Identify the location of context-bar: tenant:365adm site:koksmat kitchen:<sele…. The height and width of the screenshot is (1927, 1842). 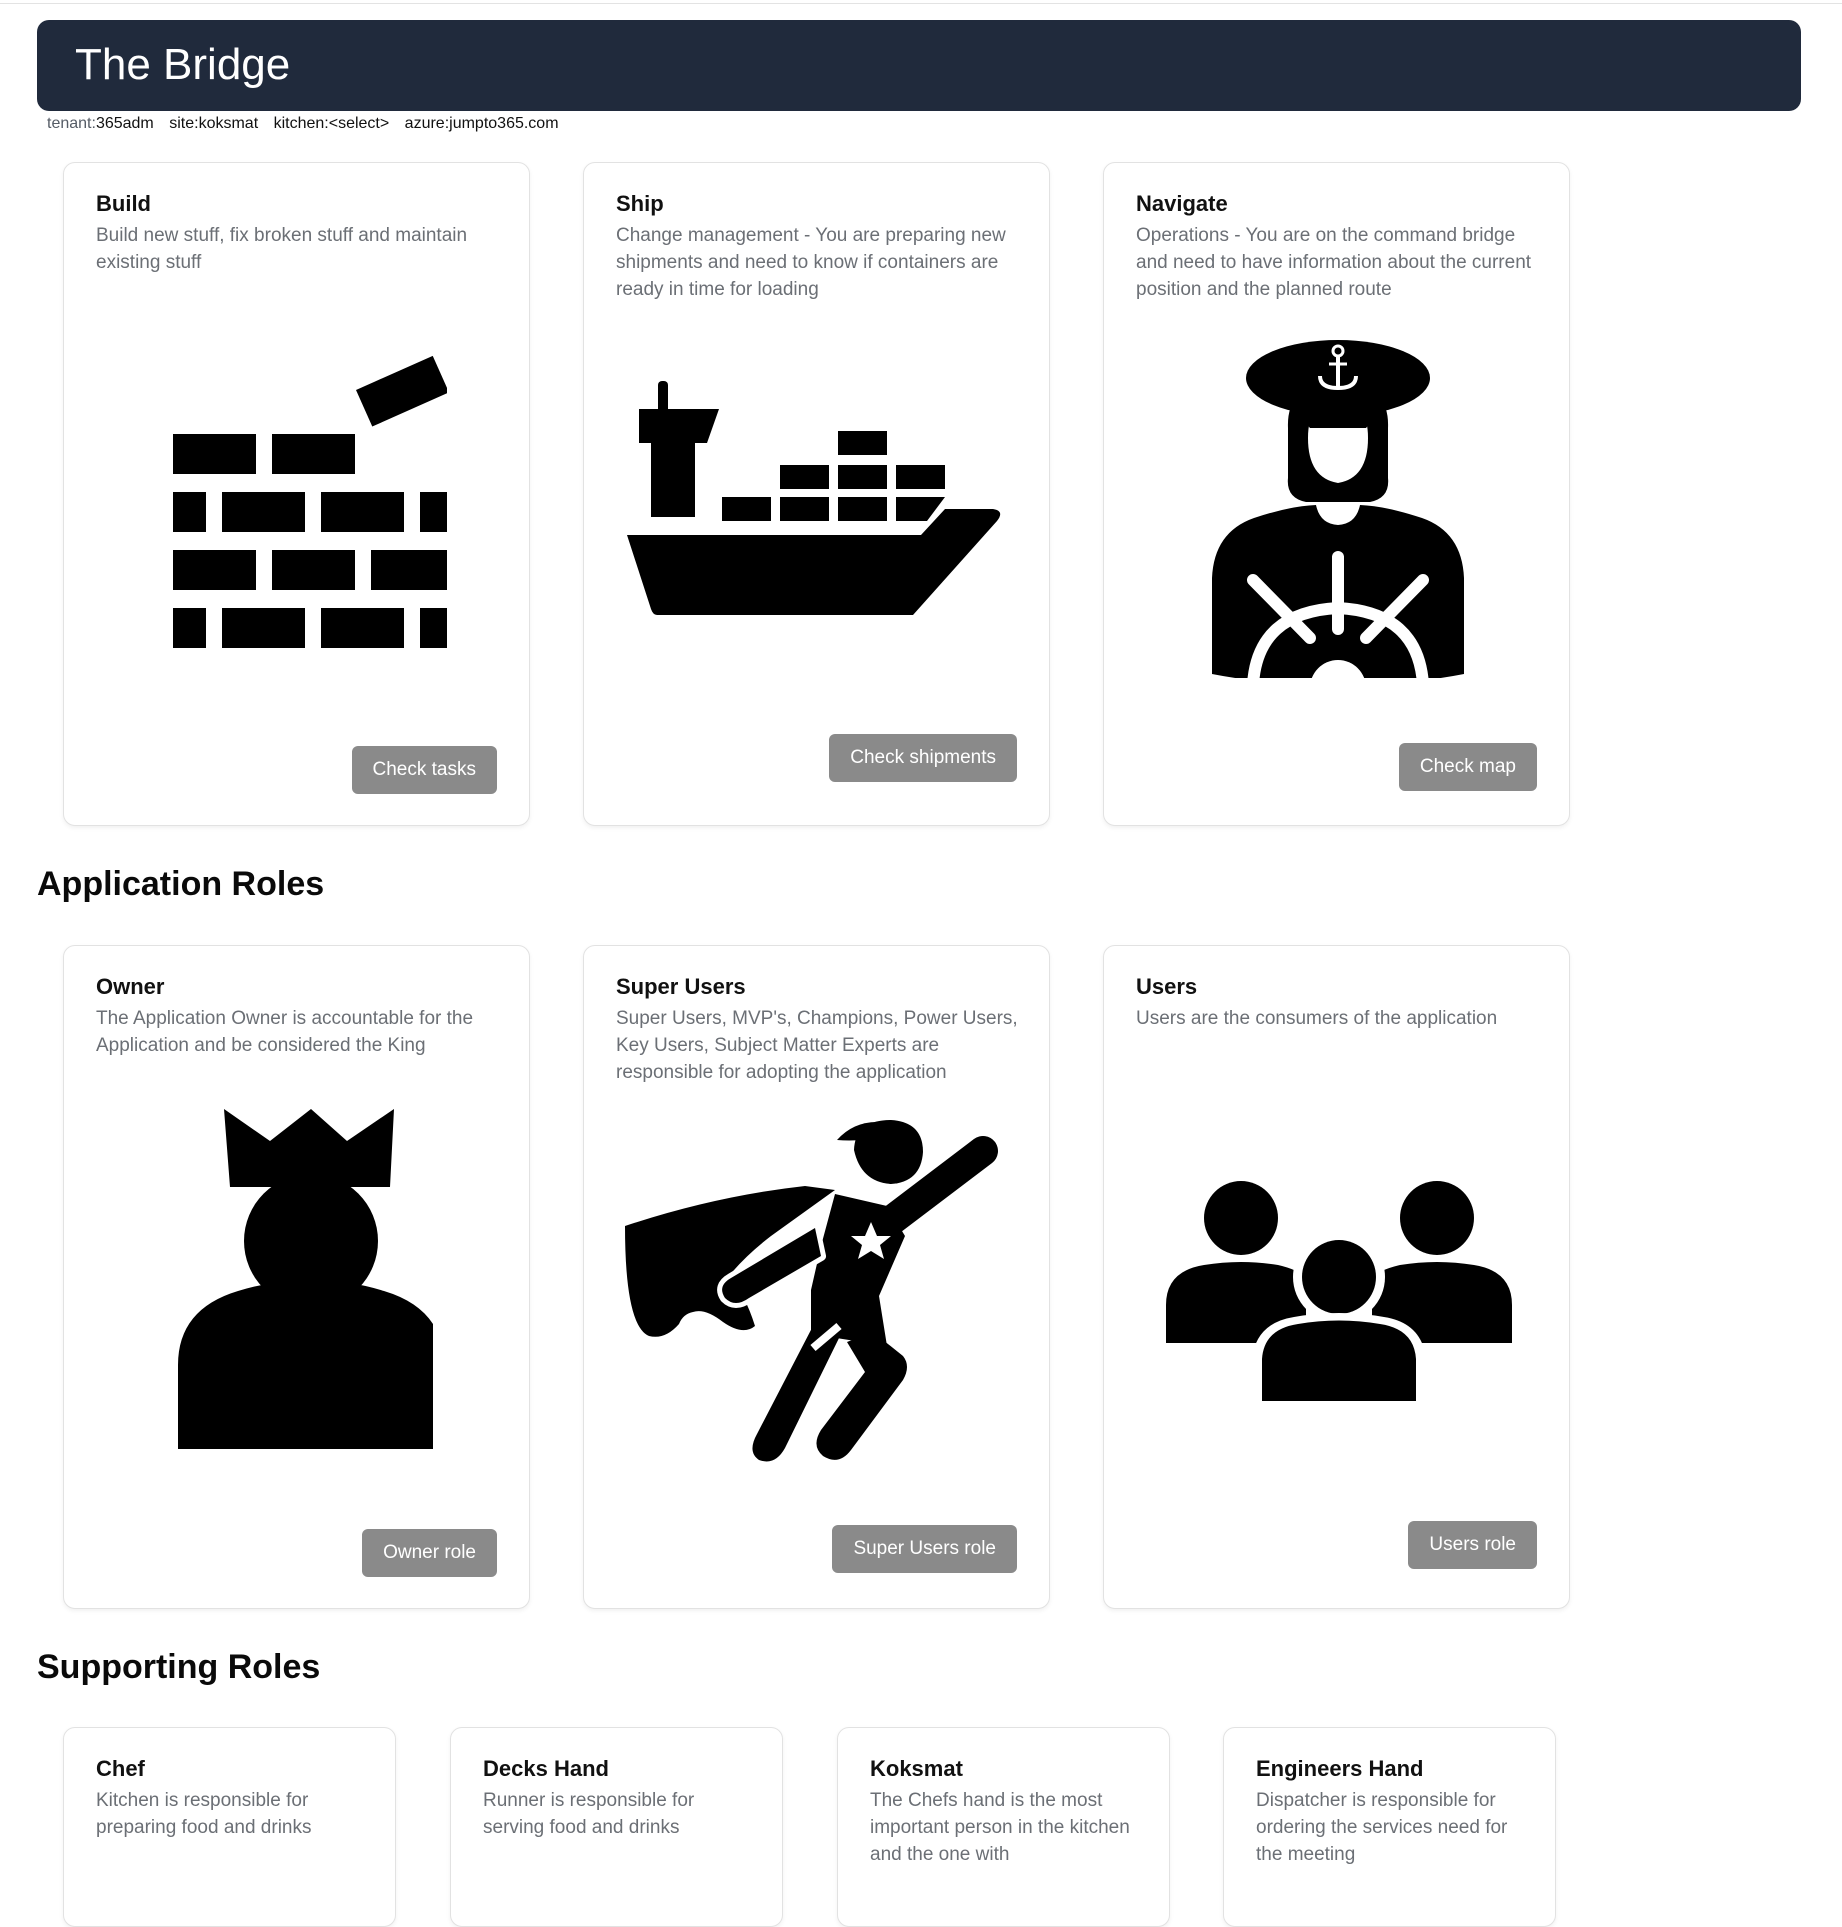
(308, 124).